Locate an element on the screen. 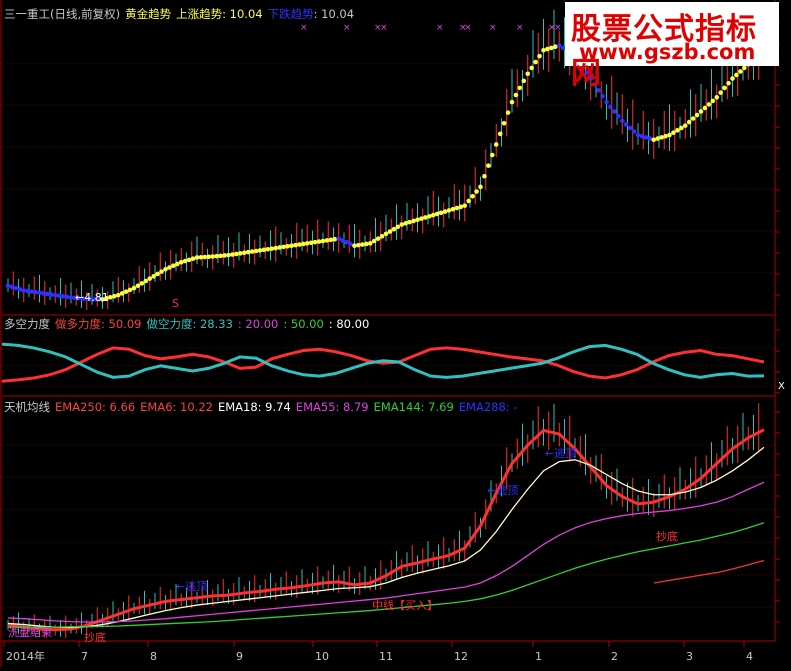  x-tick-label: 12 is located at coordinates (461, 656).